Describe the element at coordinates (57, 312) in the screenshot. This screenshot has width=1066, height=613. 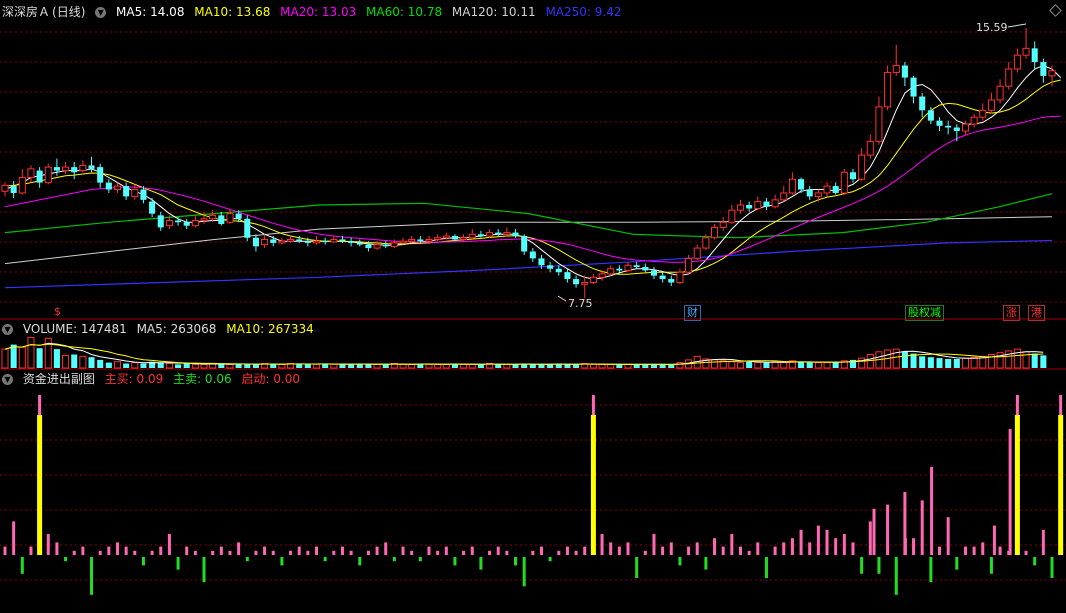
I see `event-tag-dollar: $` at that location.